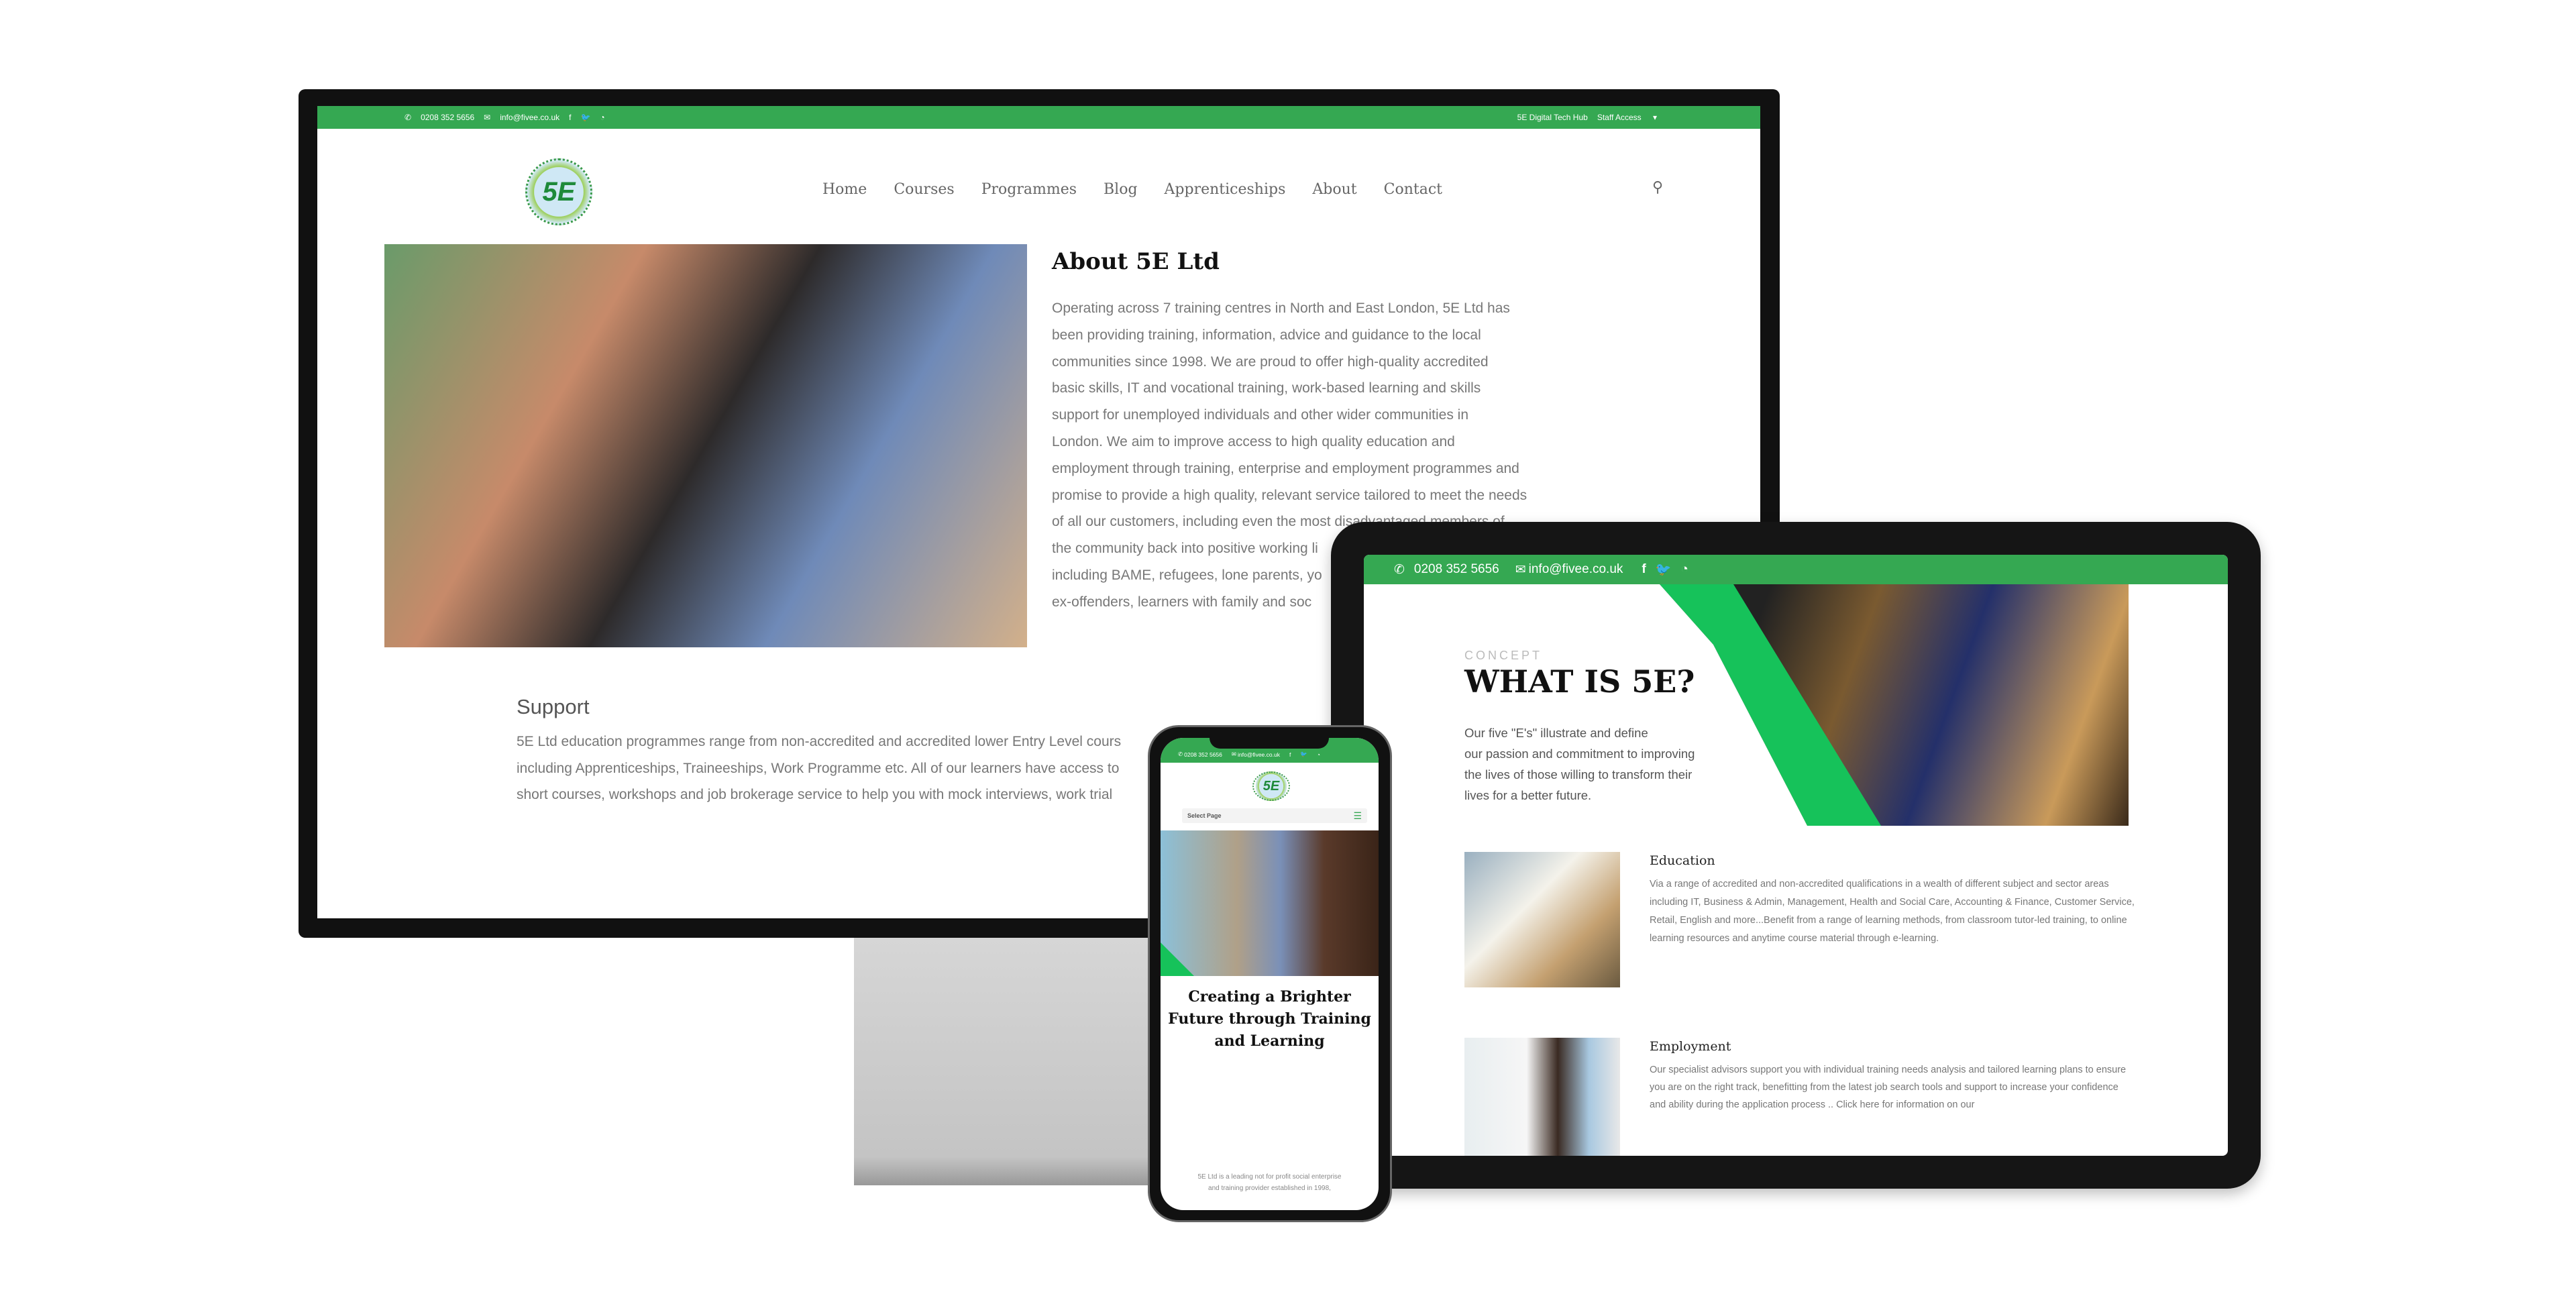 The image size is (2576, 1298). I want to click on education-title: Education, so click(1682, 860).